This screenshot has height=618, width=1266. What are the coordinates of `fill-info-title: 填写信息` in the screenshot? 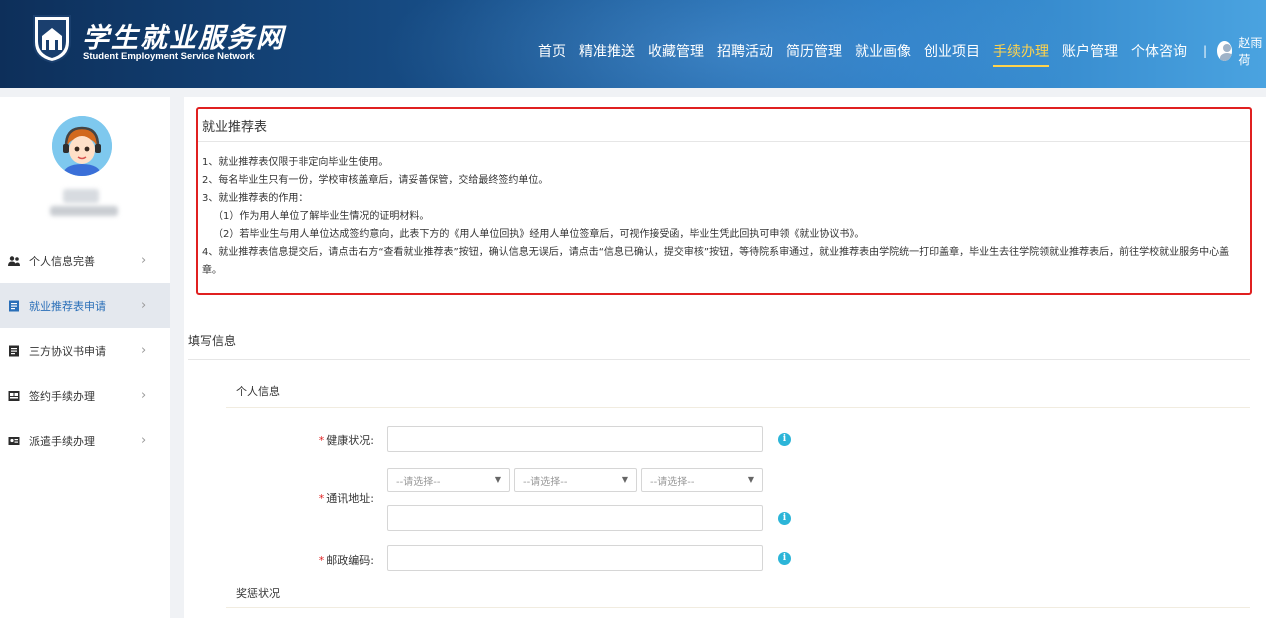 It's located at (212, 341).